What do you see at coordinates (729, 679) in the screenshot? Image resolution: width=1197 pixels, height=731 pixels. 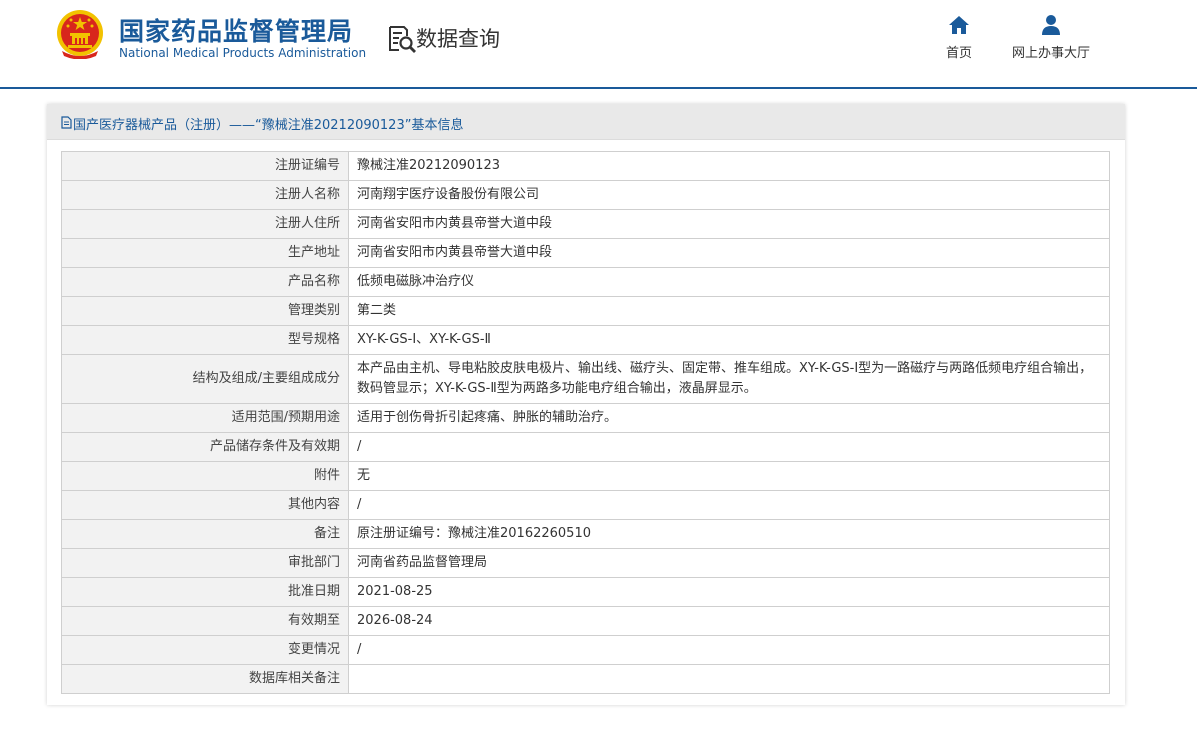 I see `field-value` at bounding box center [729, 679].